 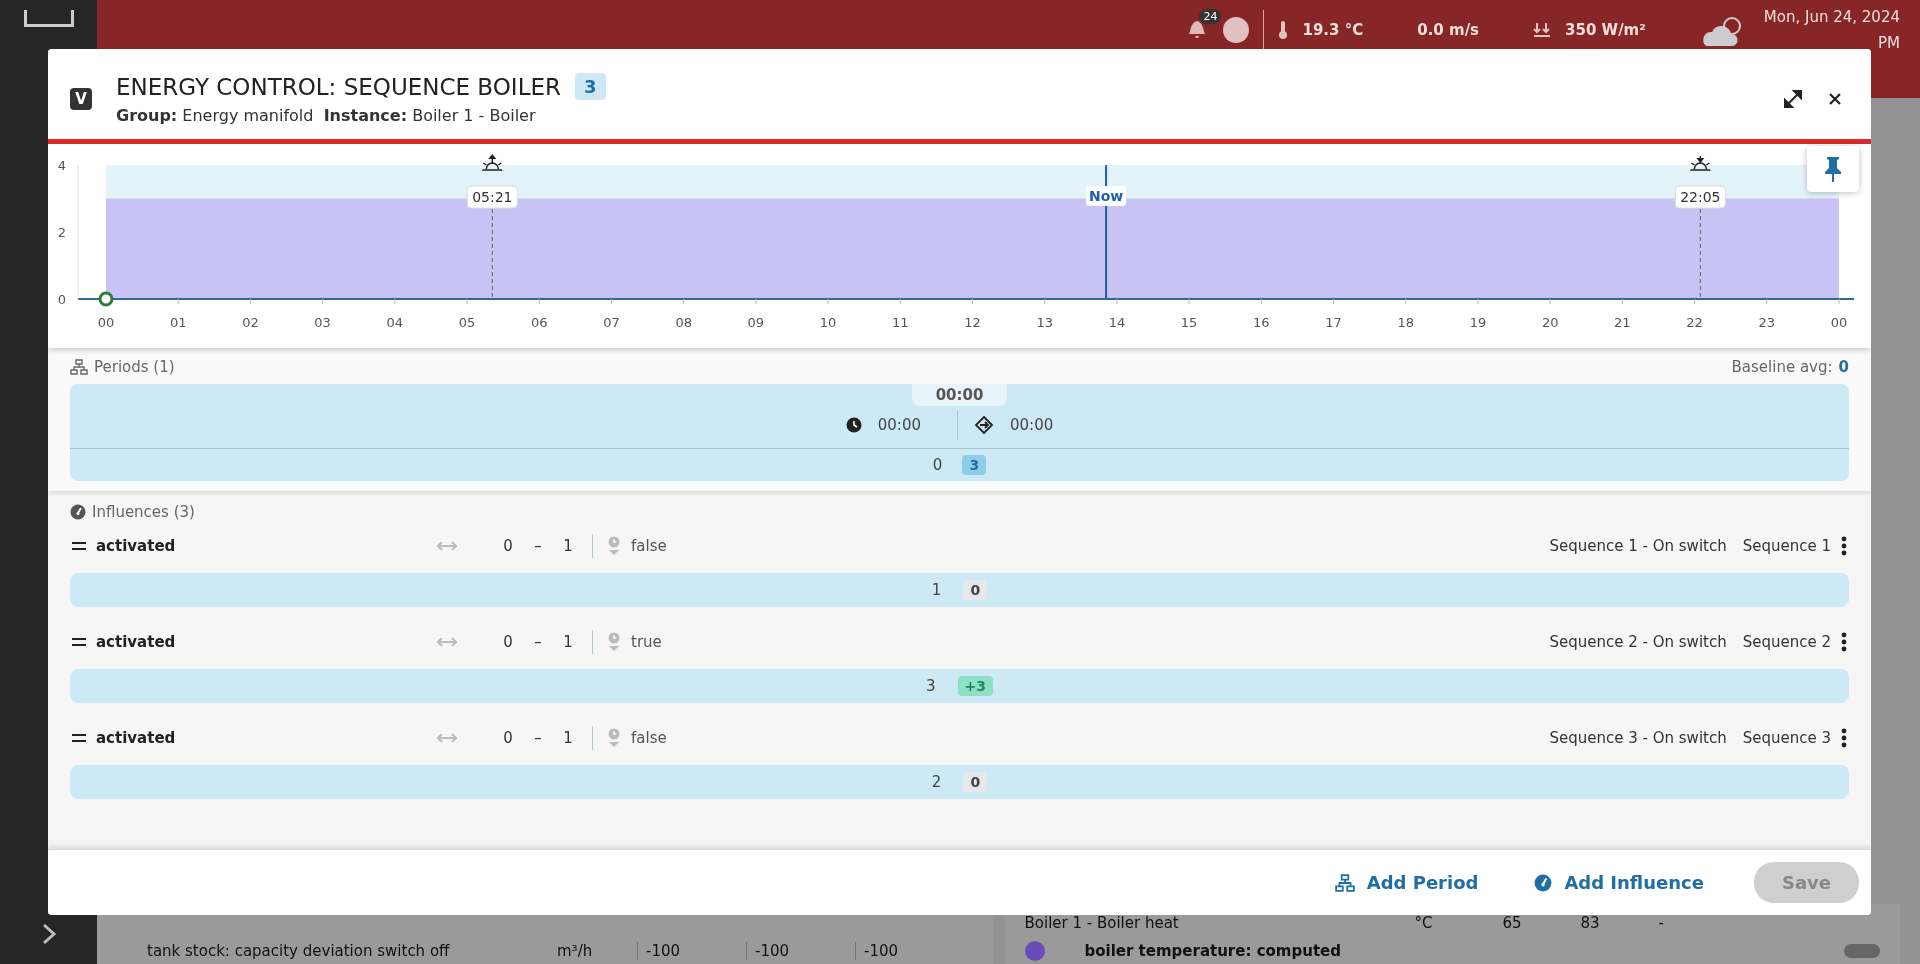 What do you see at coordinates (178, 322) in the screenshot?
I see `axis-label: 01` at bounding box center [178, 322].